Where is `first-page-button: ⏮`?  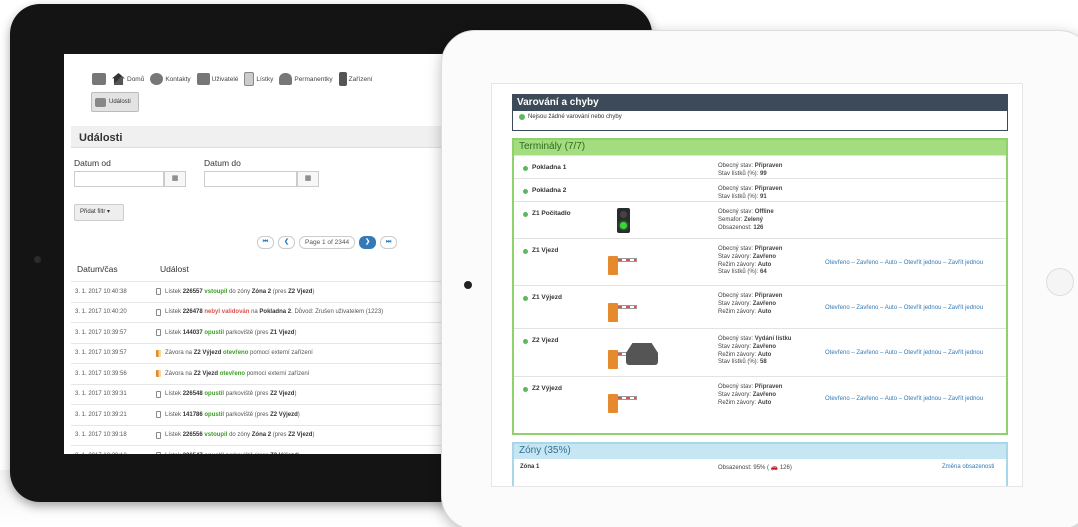
first-page-button: ⏮ is located at coordinates (265, 242).